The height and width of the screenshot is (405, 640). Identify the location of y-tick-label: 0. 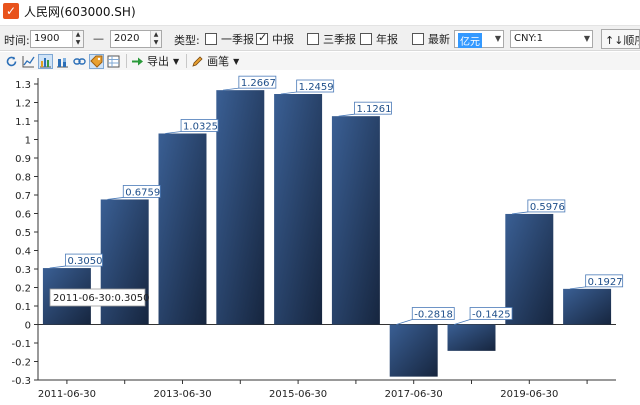
(28, 326).